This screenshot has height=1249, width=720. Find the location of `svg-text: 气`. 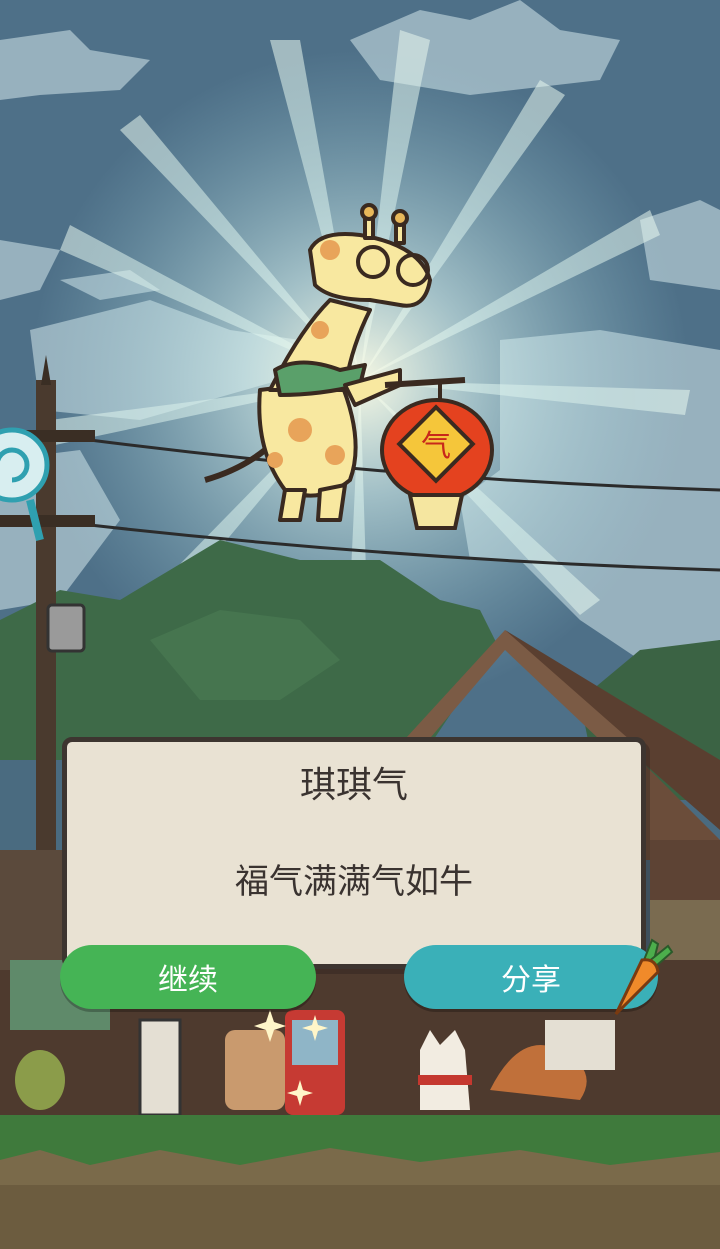

svg-text: 气 is located at coordinates (436, 446).